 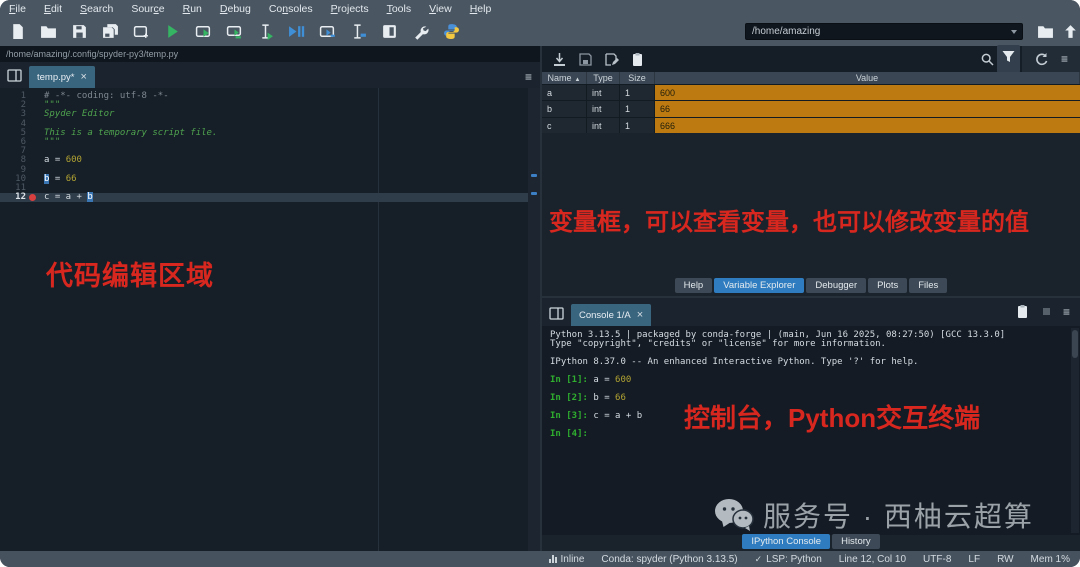 I want to click on code-line: 10 b = 66, so click(x=264, y=178).